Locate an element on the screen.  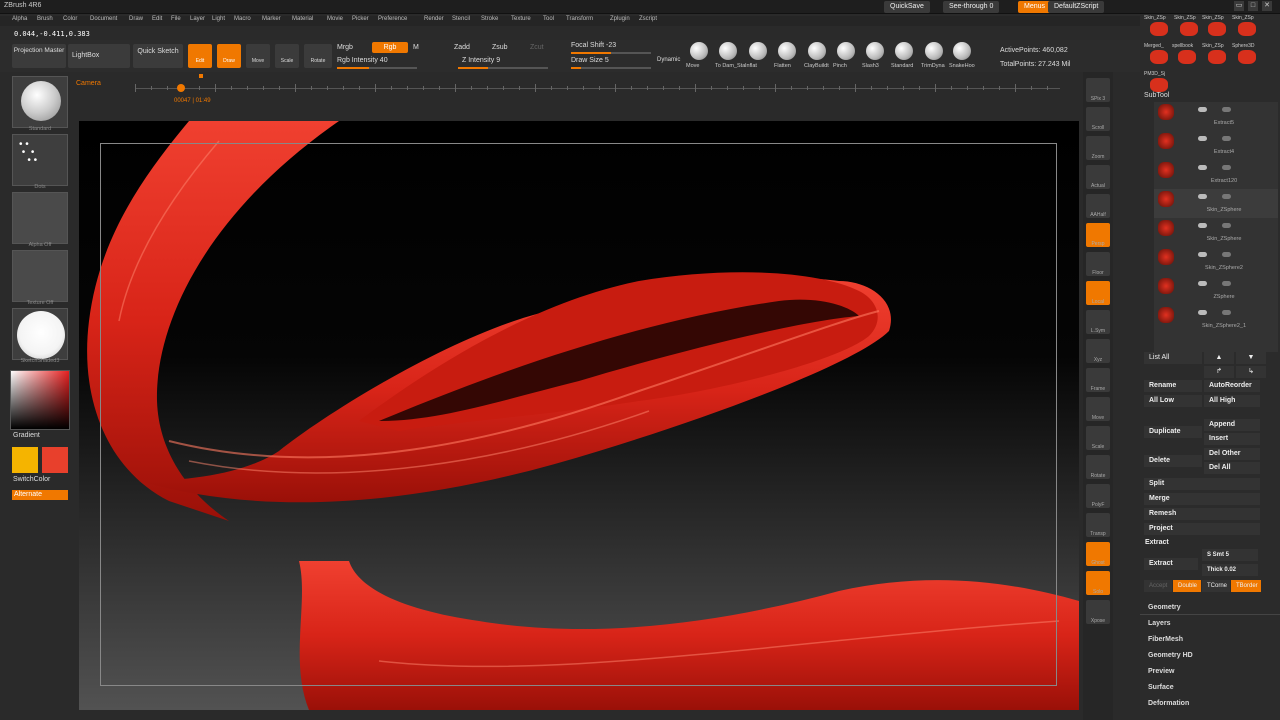
m-button: M is located at coordinates (416, 47).